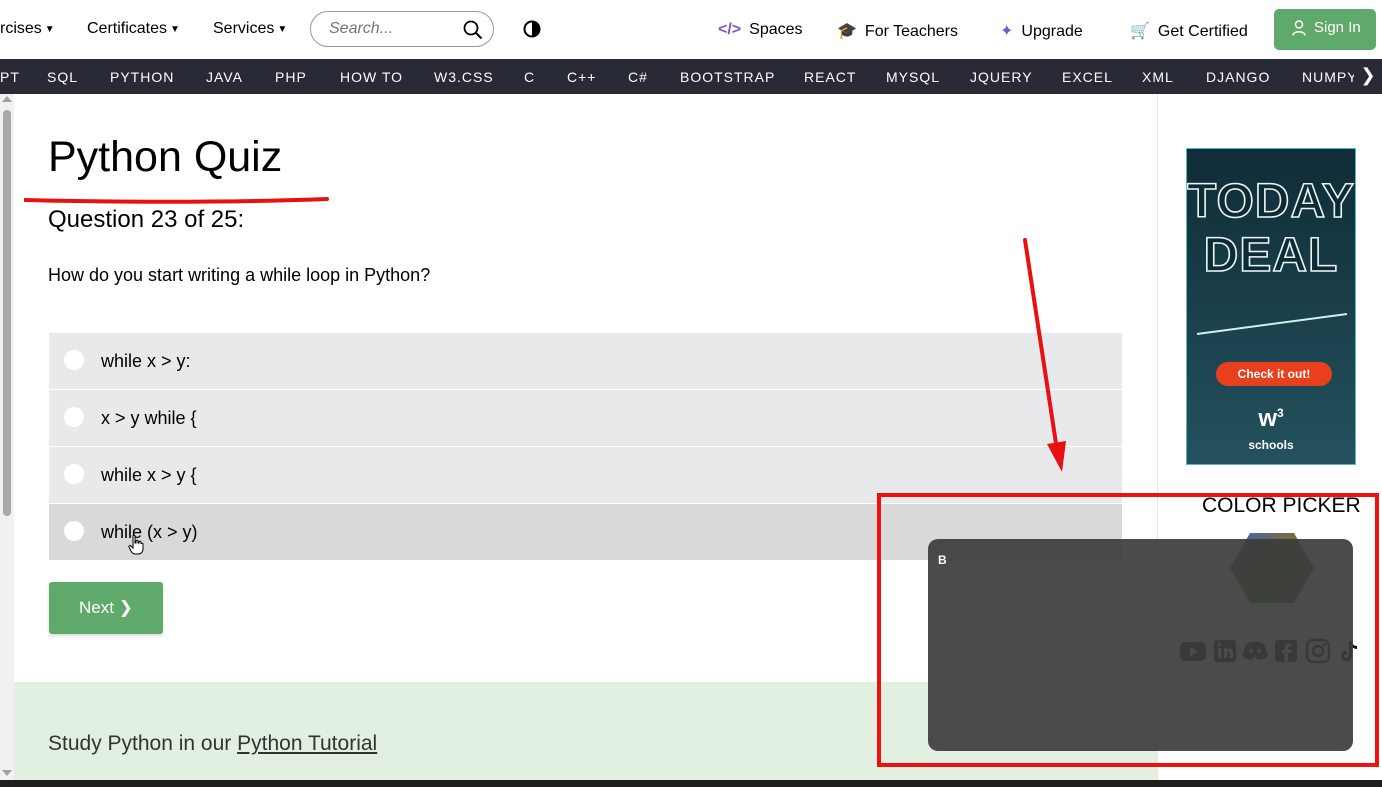 This screenshot has height=787, width=1382. I want to click on get-certified-label: Get Certified, so click(1202, 31).